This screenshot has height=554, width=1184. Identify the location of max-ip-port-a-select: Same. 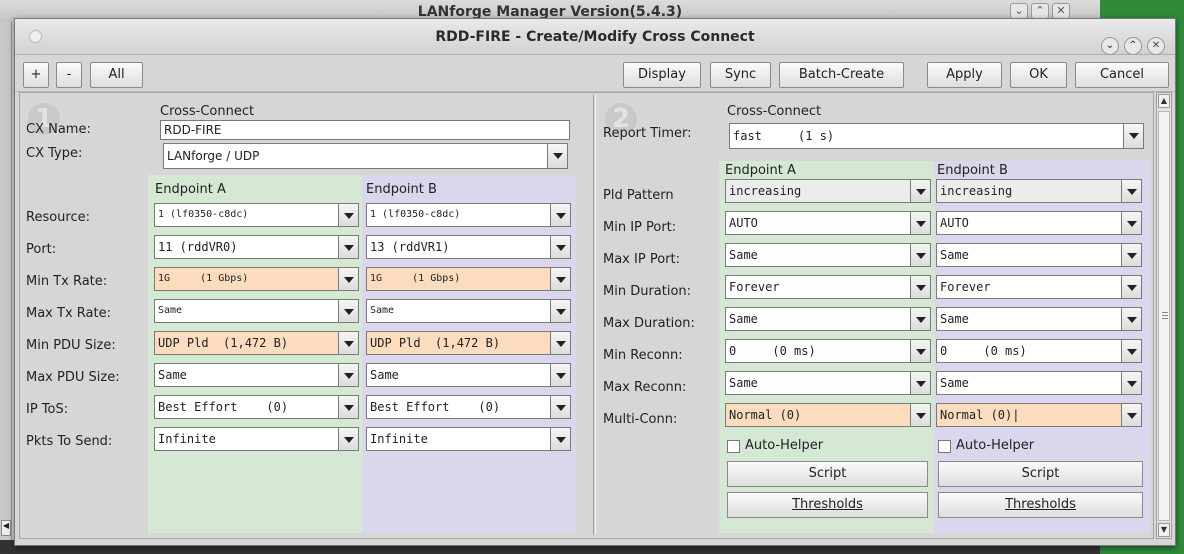
(818, 255).